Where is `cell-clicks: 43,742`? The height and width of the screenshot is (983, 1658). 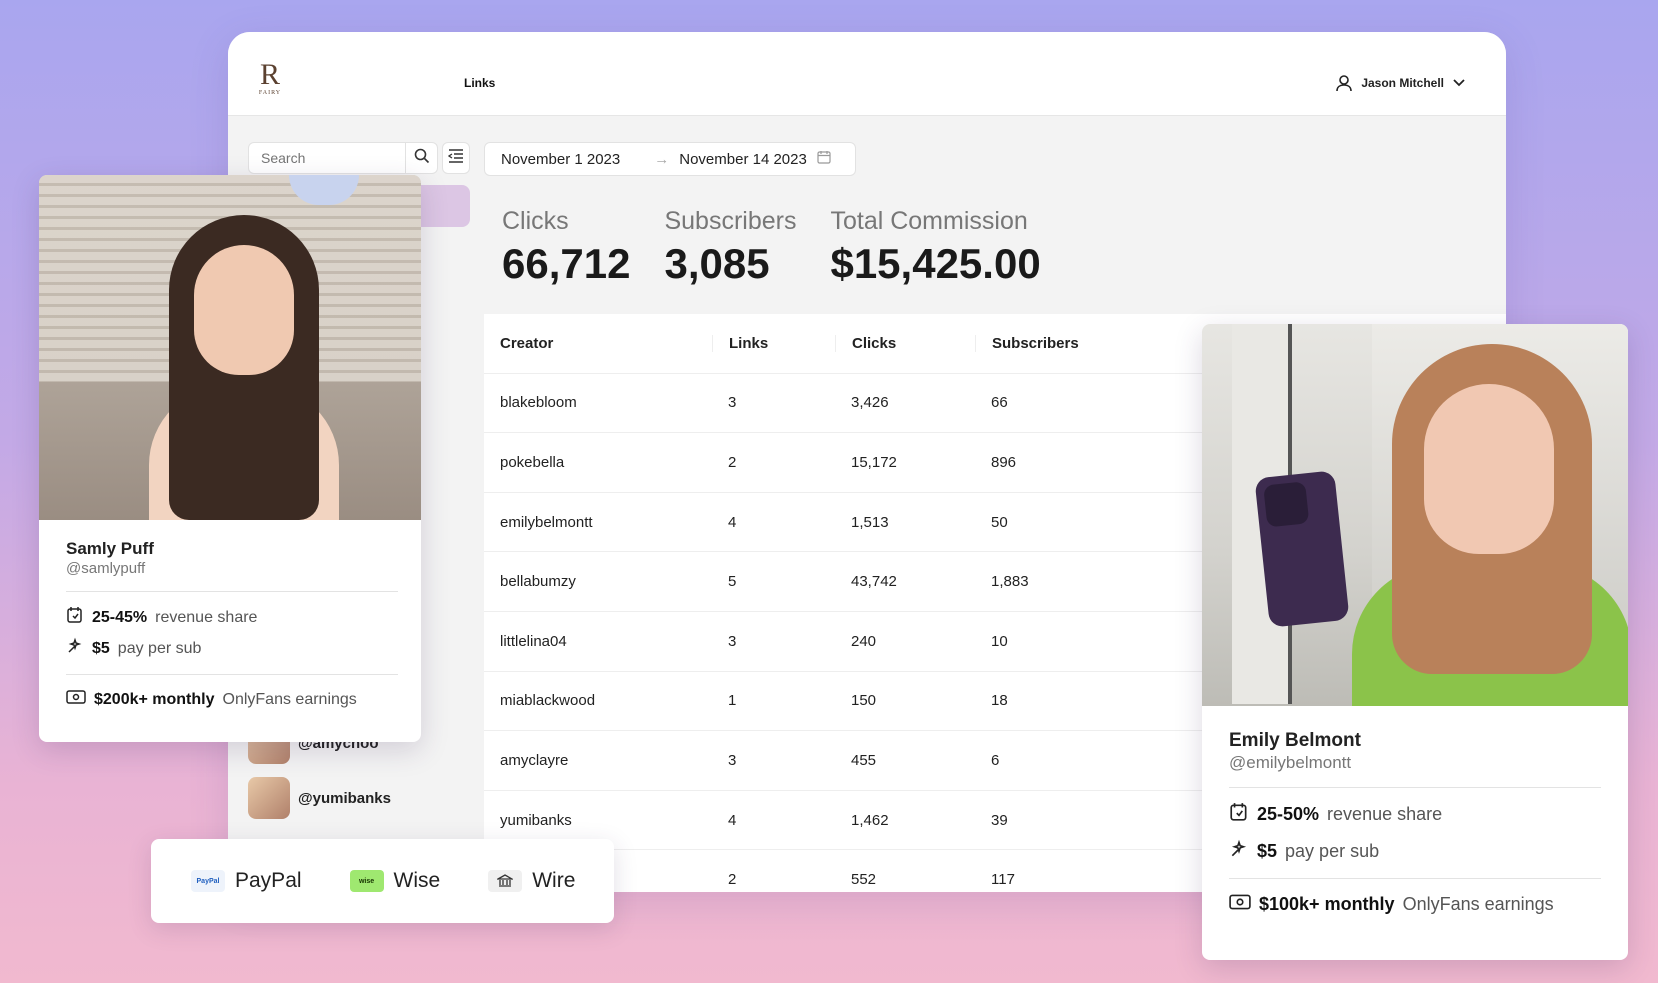 cell-clicks: 43,742 is located at coordinates (874, 582).